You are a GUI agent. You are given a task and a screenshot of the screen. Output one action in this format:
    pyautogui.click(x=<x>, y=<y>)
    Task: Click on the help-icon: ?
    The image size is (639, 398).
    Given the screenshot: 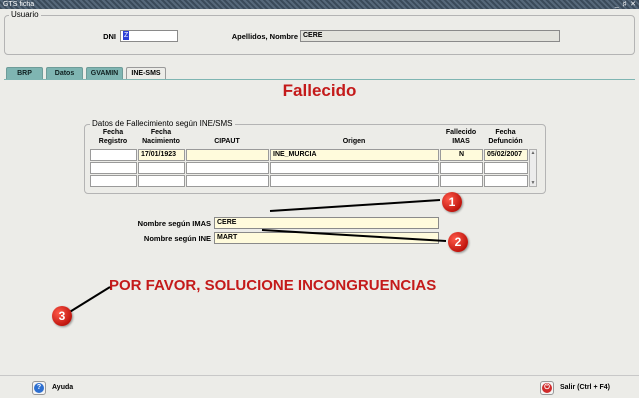 What is the action you would take?
    pyautogui.click(x=39, y=387)
    